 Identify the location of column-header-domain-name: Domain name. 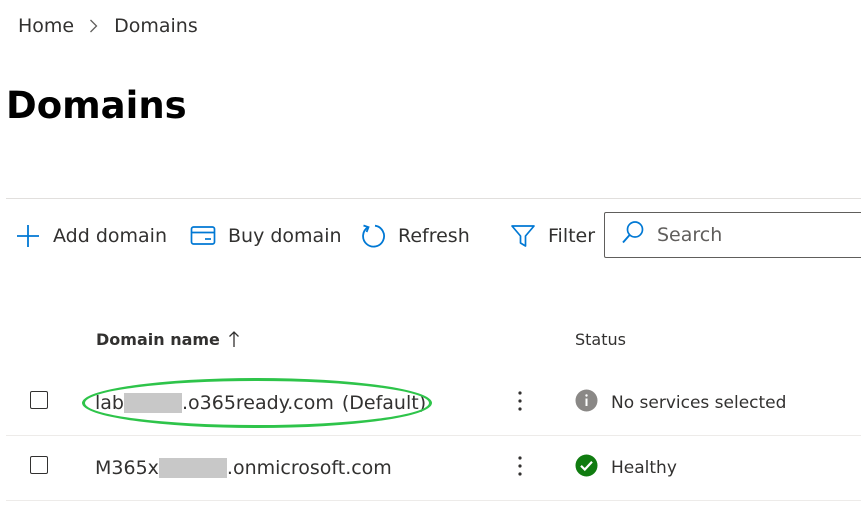
(168, 339).